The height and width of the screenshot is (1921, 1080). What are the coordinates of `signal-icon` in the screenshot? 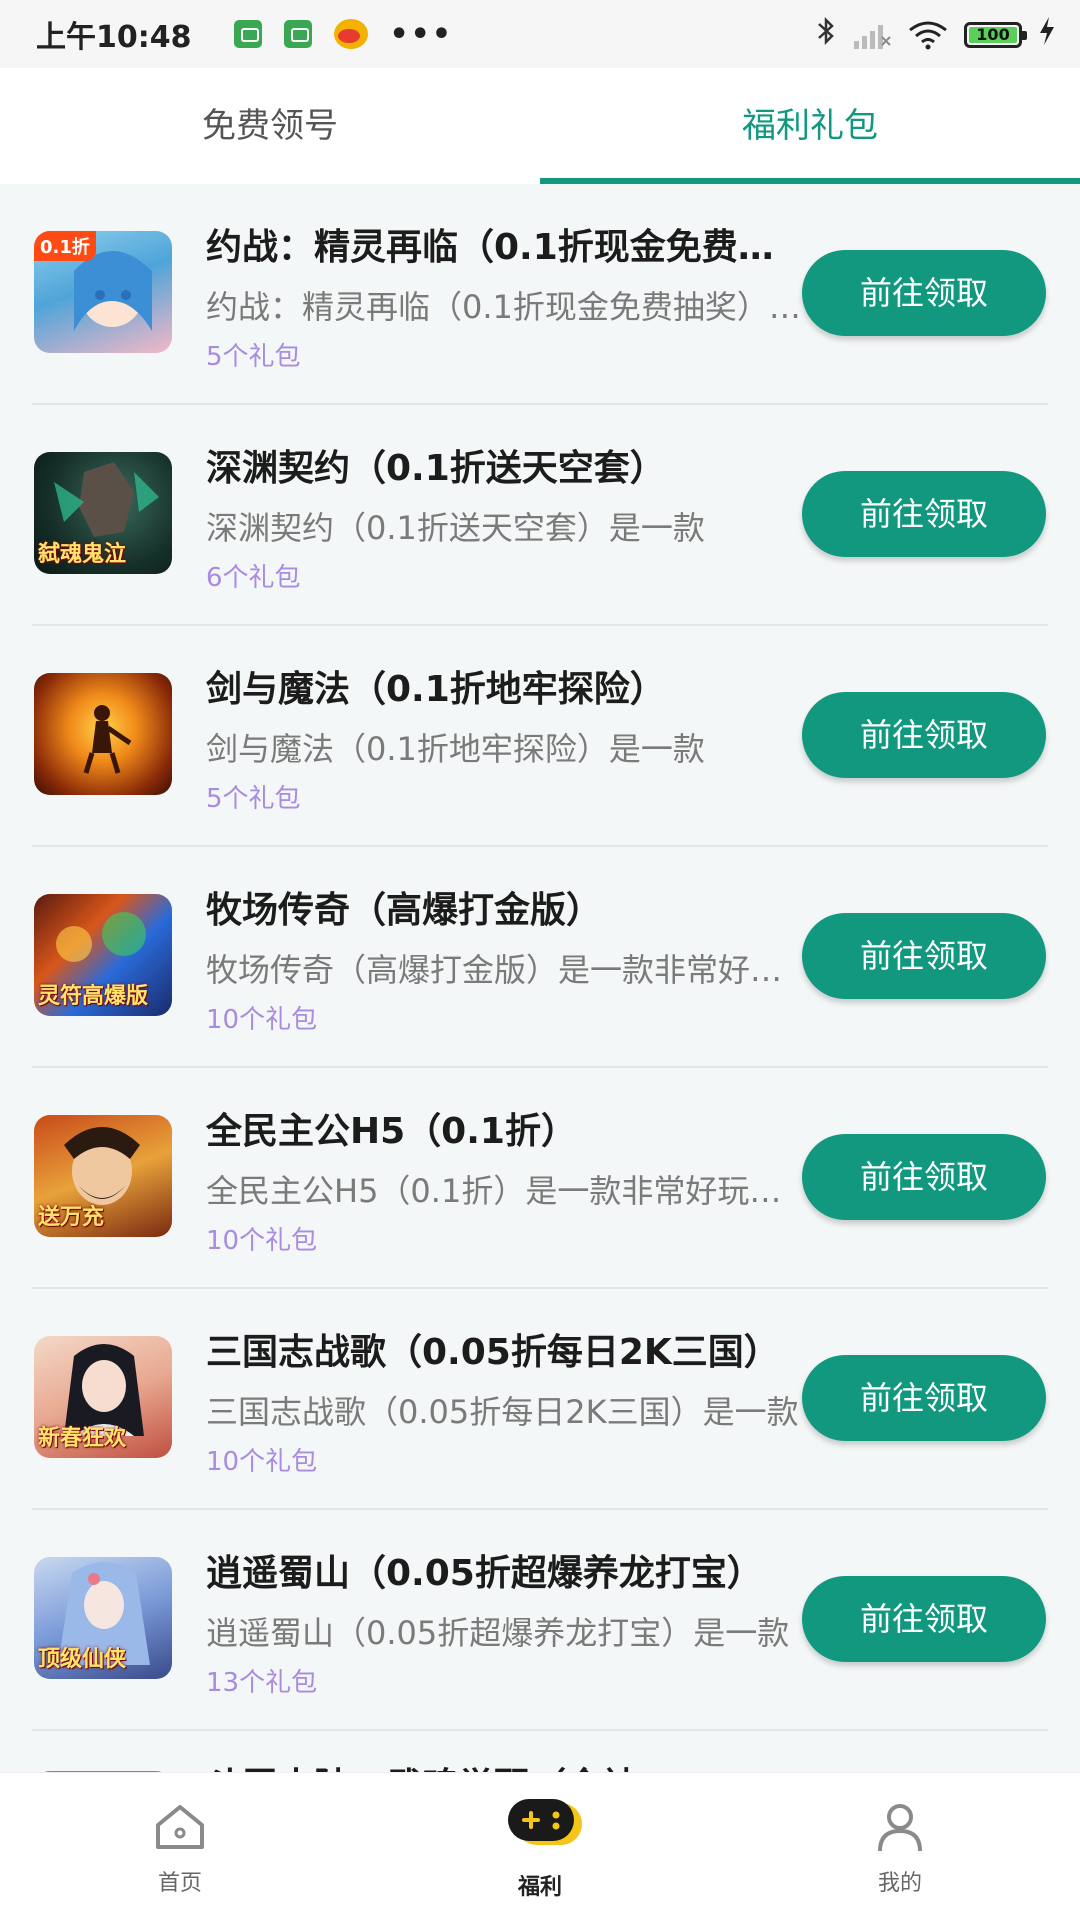 It's located at (872, 35).